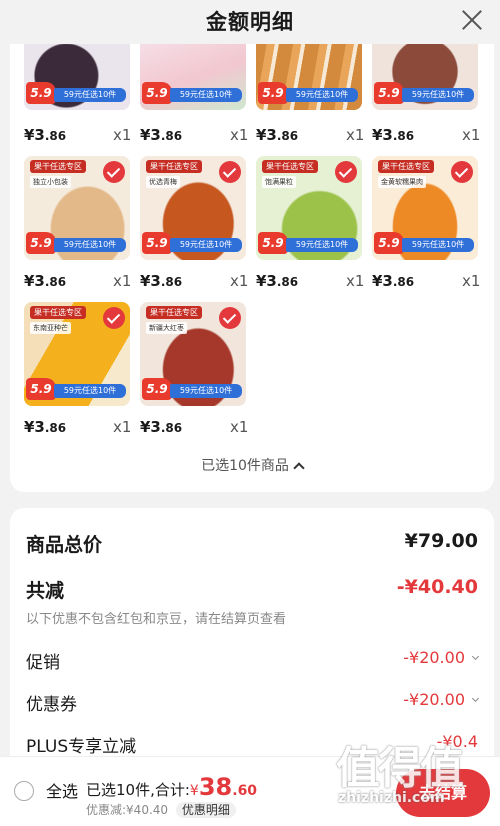  Describe the element at coordinates (250, 22) in the screenshot. I see `header: 金额明细` at that location.